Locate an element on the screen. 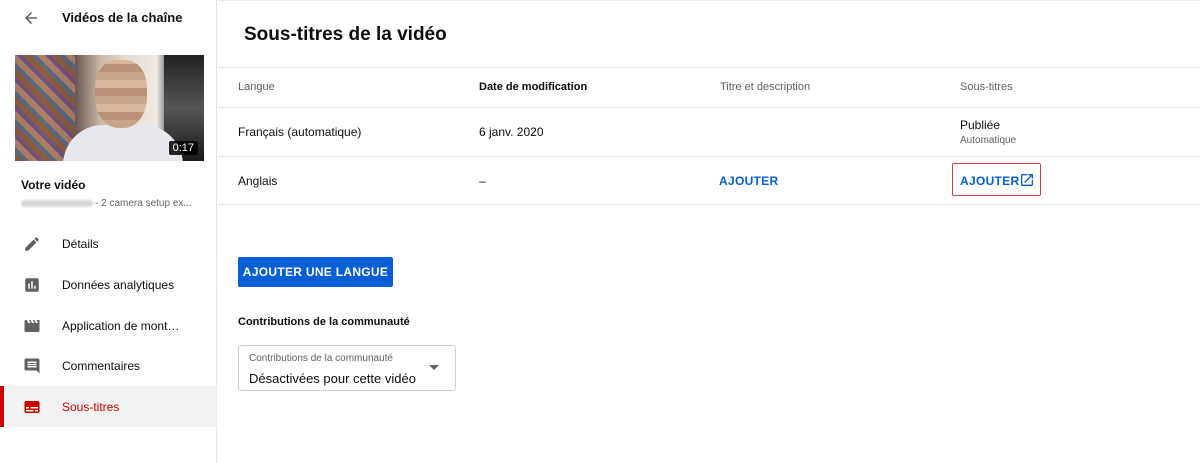 The image size is (1200, 463). add-language-button: AJOUTER UNE LANGUE is located at coordinates (315, 272).